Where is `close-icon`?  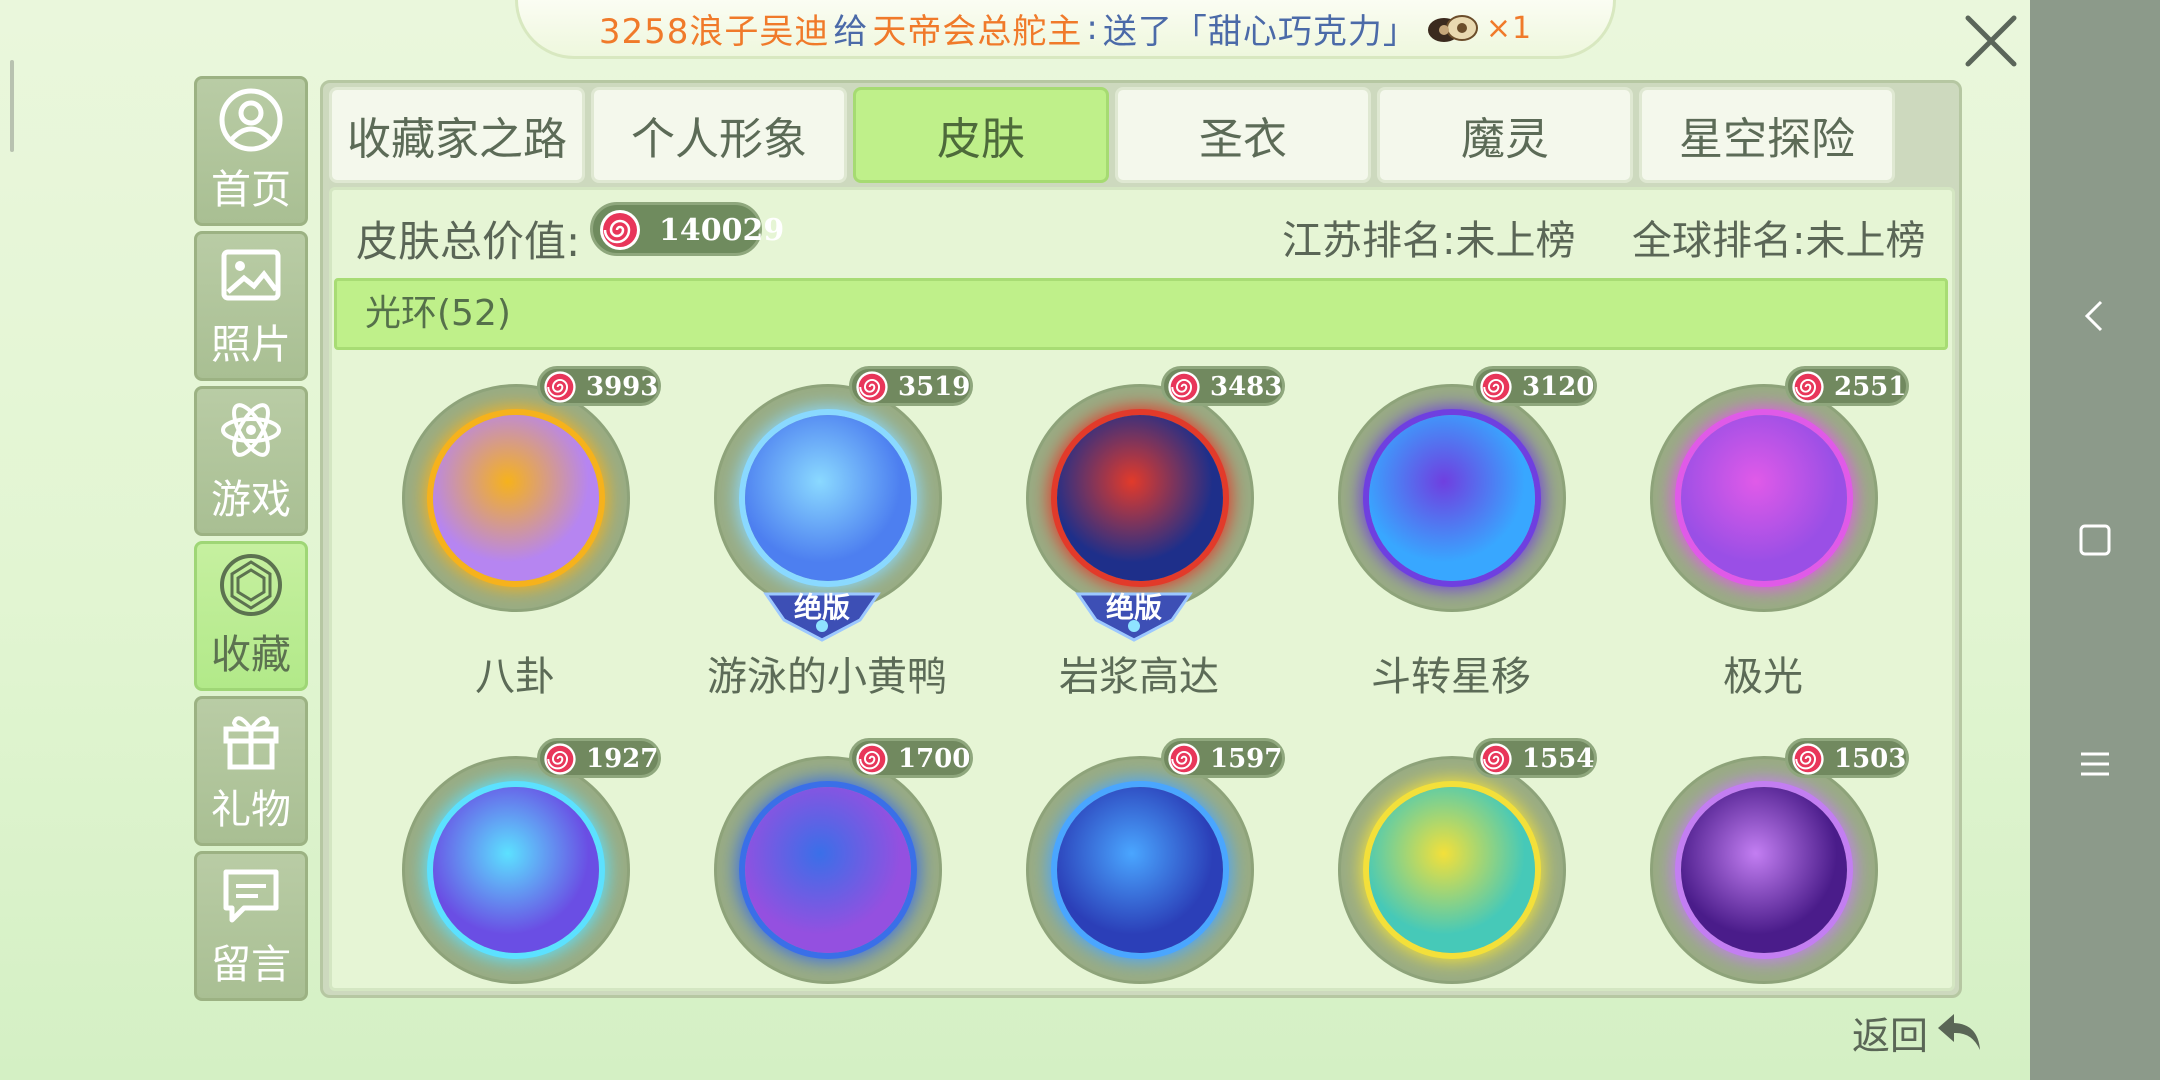
close-icon is located at coordinates (1991, 41).